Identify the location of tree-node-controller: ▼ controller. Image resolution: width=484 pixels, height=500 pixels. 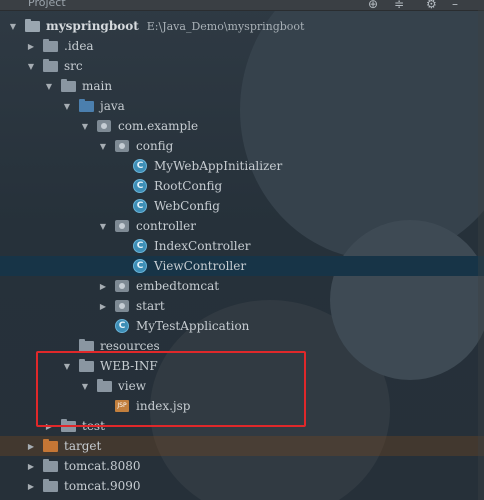
(242, 226).